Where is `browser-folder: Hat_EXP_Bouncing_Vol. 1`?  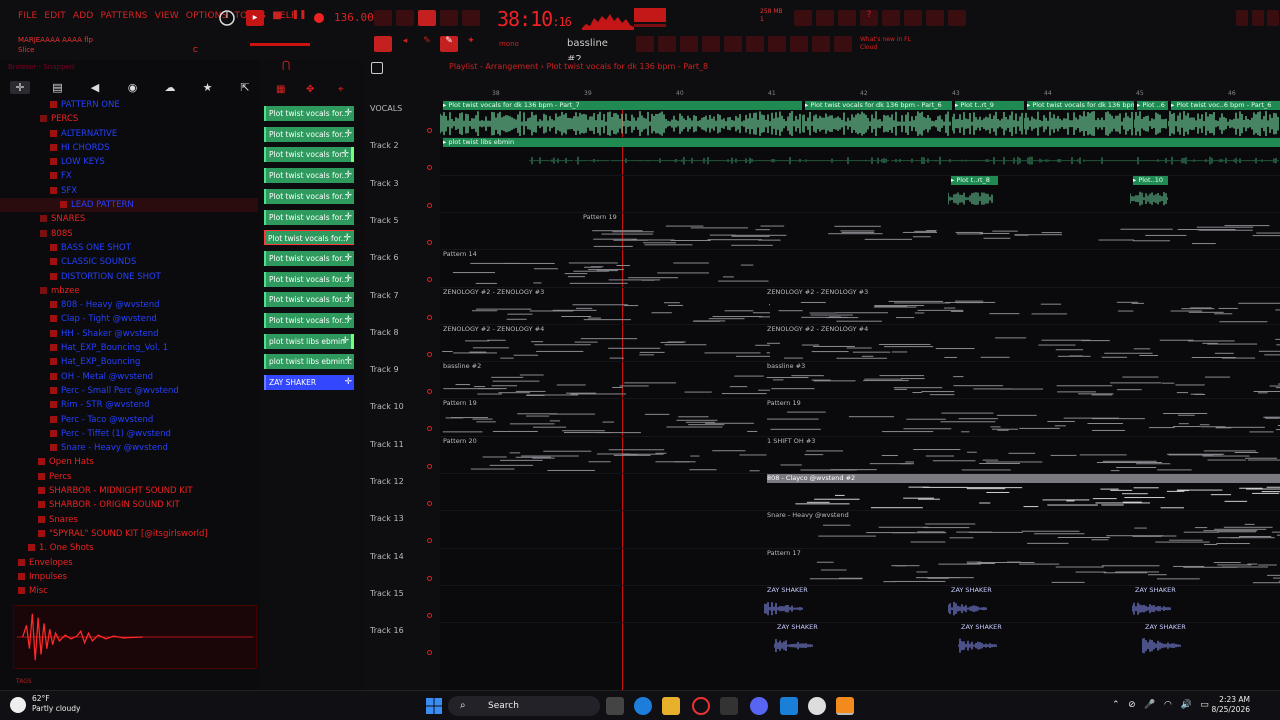 browser-folder: Hat_EXP_Bouncing_Vol. 1 is located at coordinates (129, 348).